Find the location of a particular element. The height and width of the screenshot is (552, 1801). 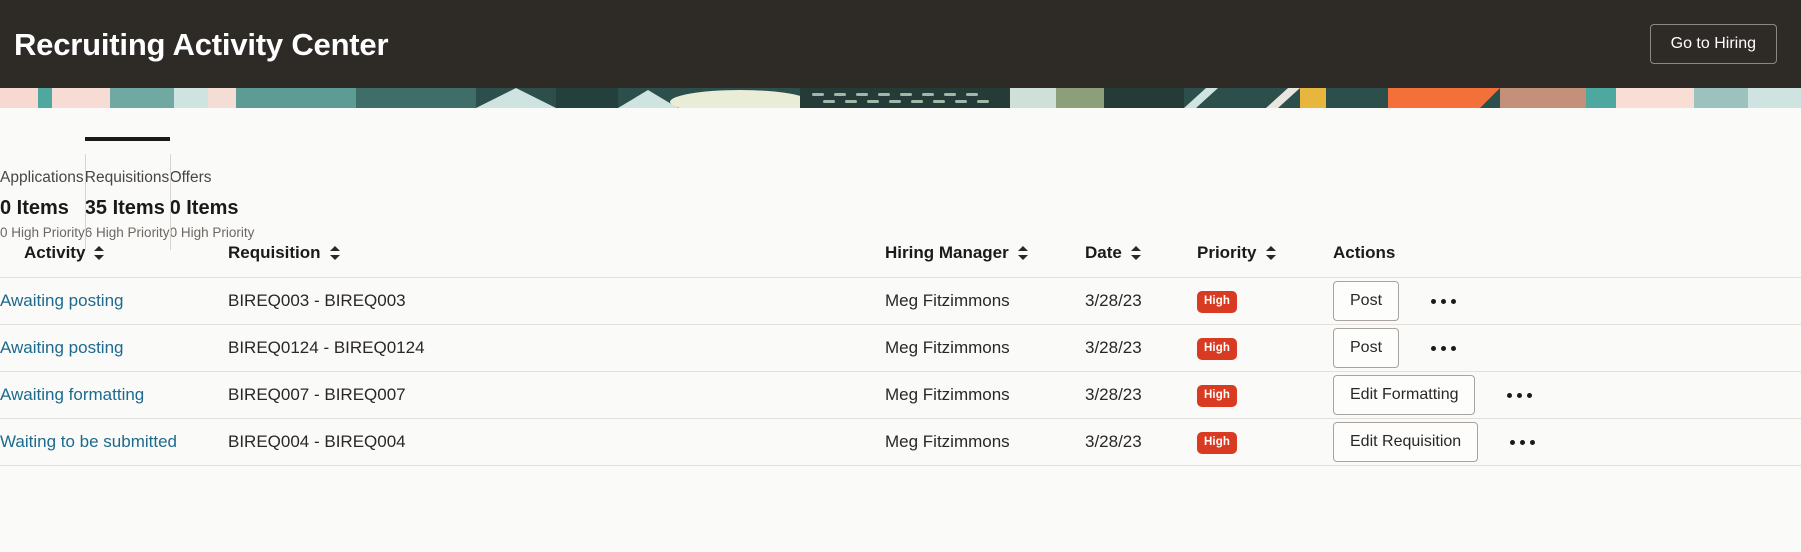

cell-actions: Edit Formatting is located at coordinates (1567, 395).